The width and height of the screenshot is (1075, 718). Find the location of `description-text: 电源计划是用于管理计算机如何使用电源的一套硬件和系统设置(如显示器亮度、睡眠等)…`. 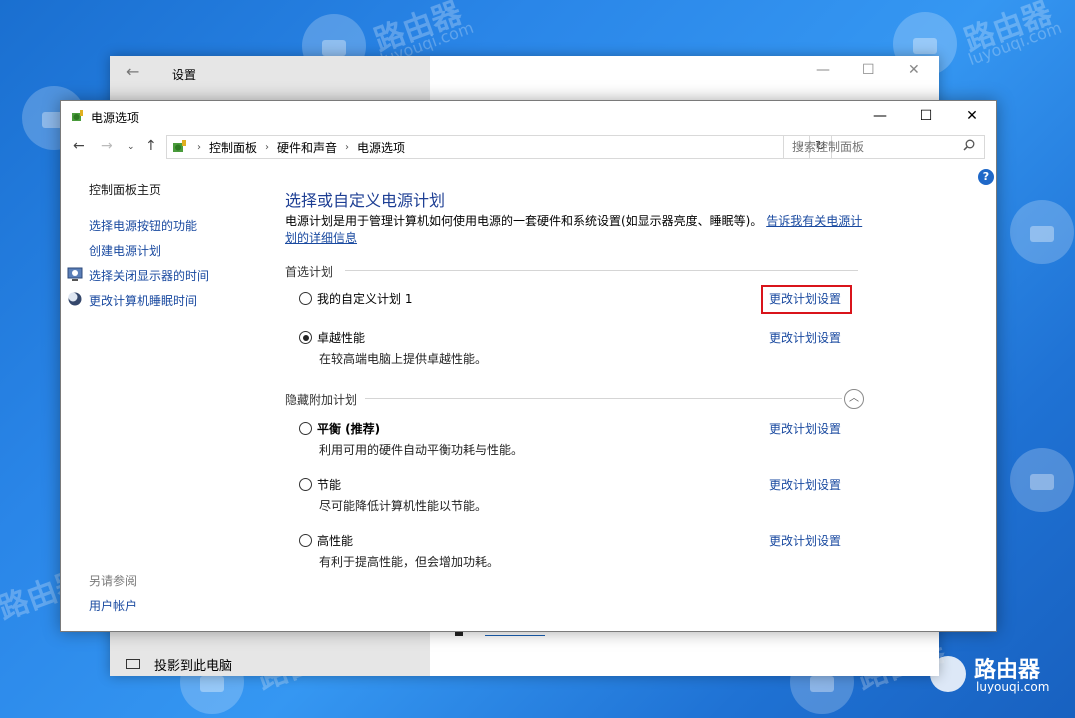

description-text: 电源计划是用于管理计算机如何使用电源的一套硬件和系统设置(如显示器亮度、睡眠等)… is located at coordinates (524, 221).